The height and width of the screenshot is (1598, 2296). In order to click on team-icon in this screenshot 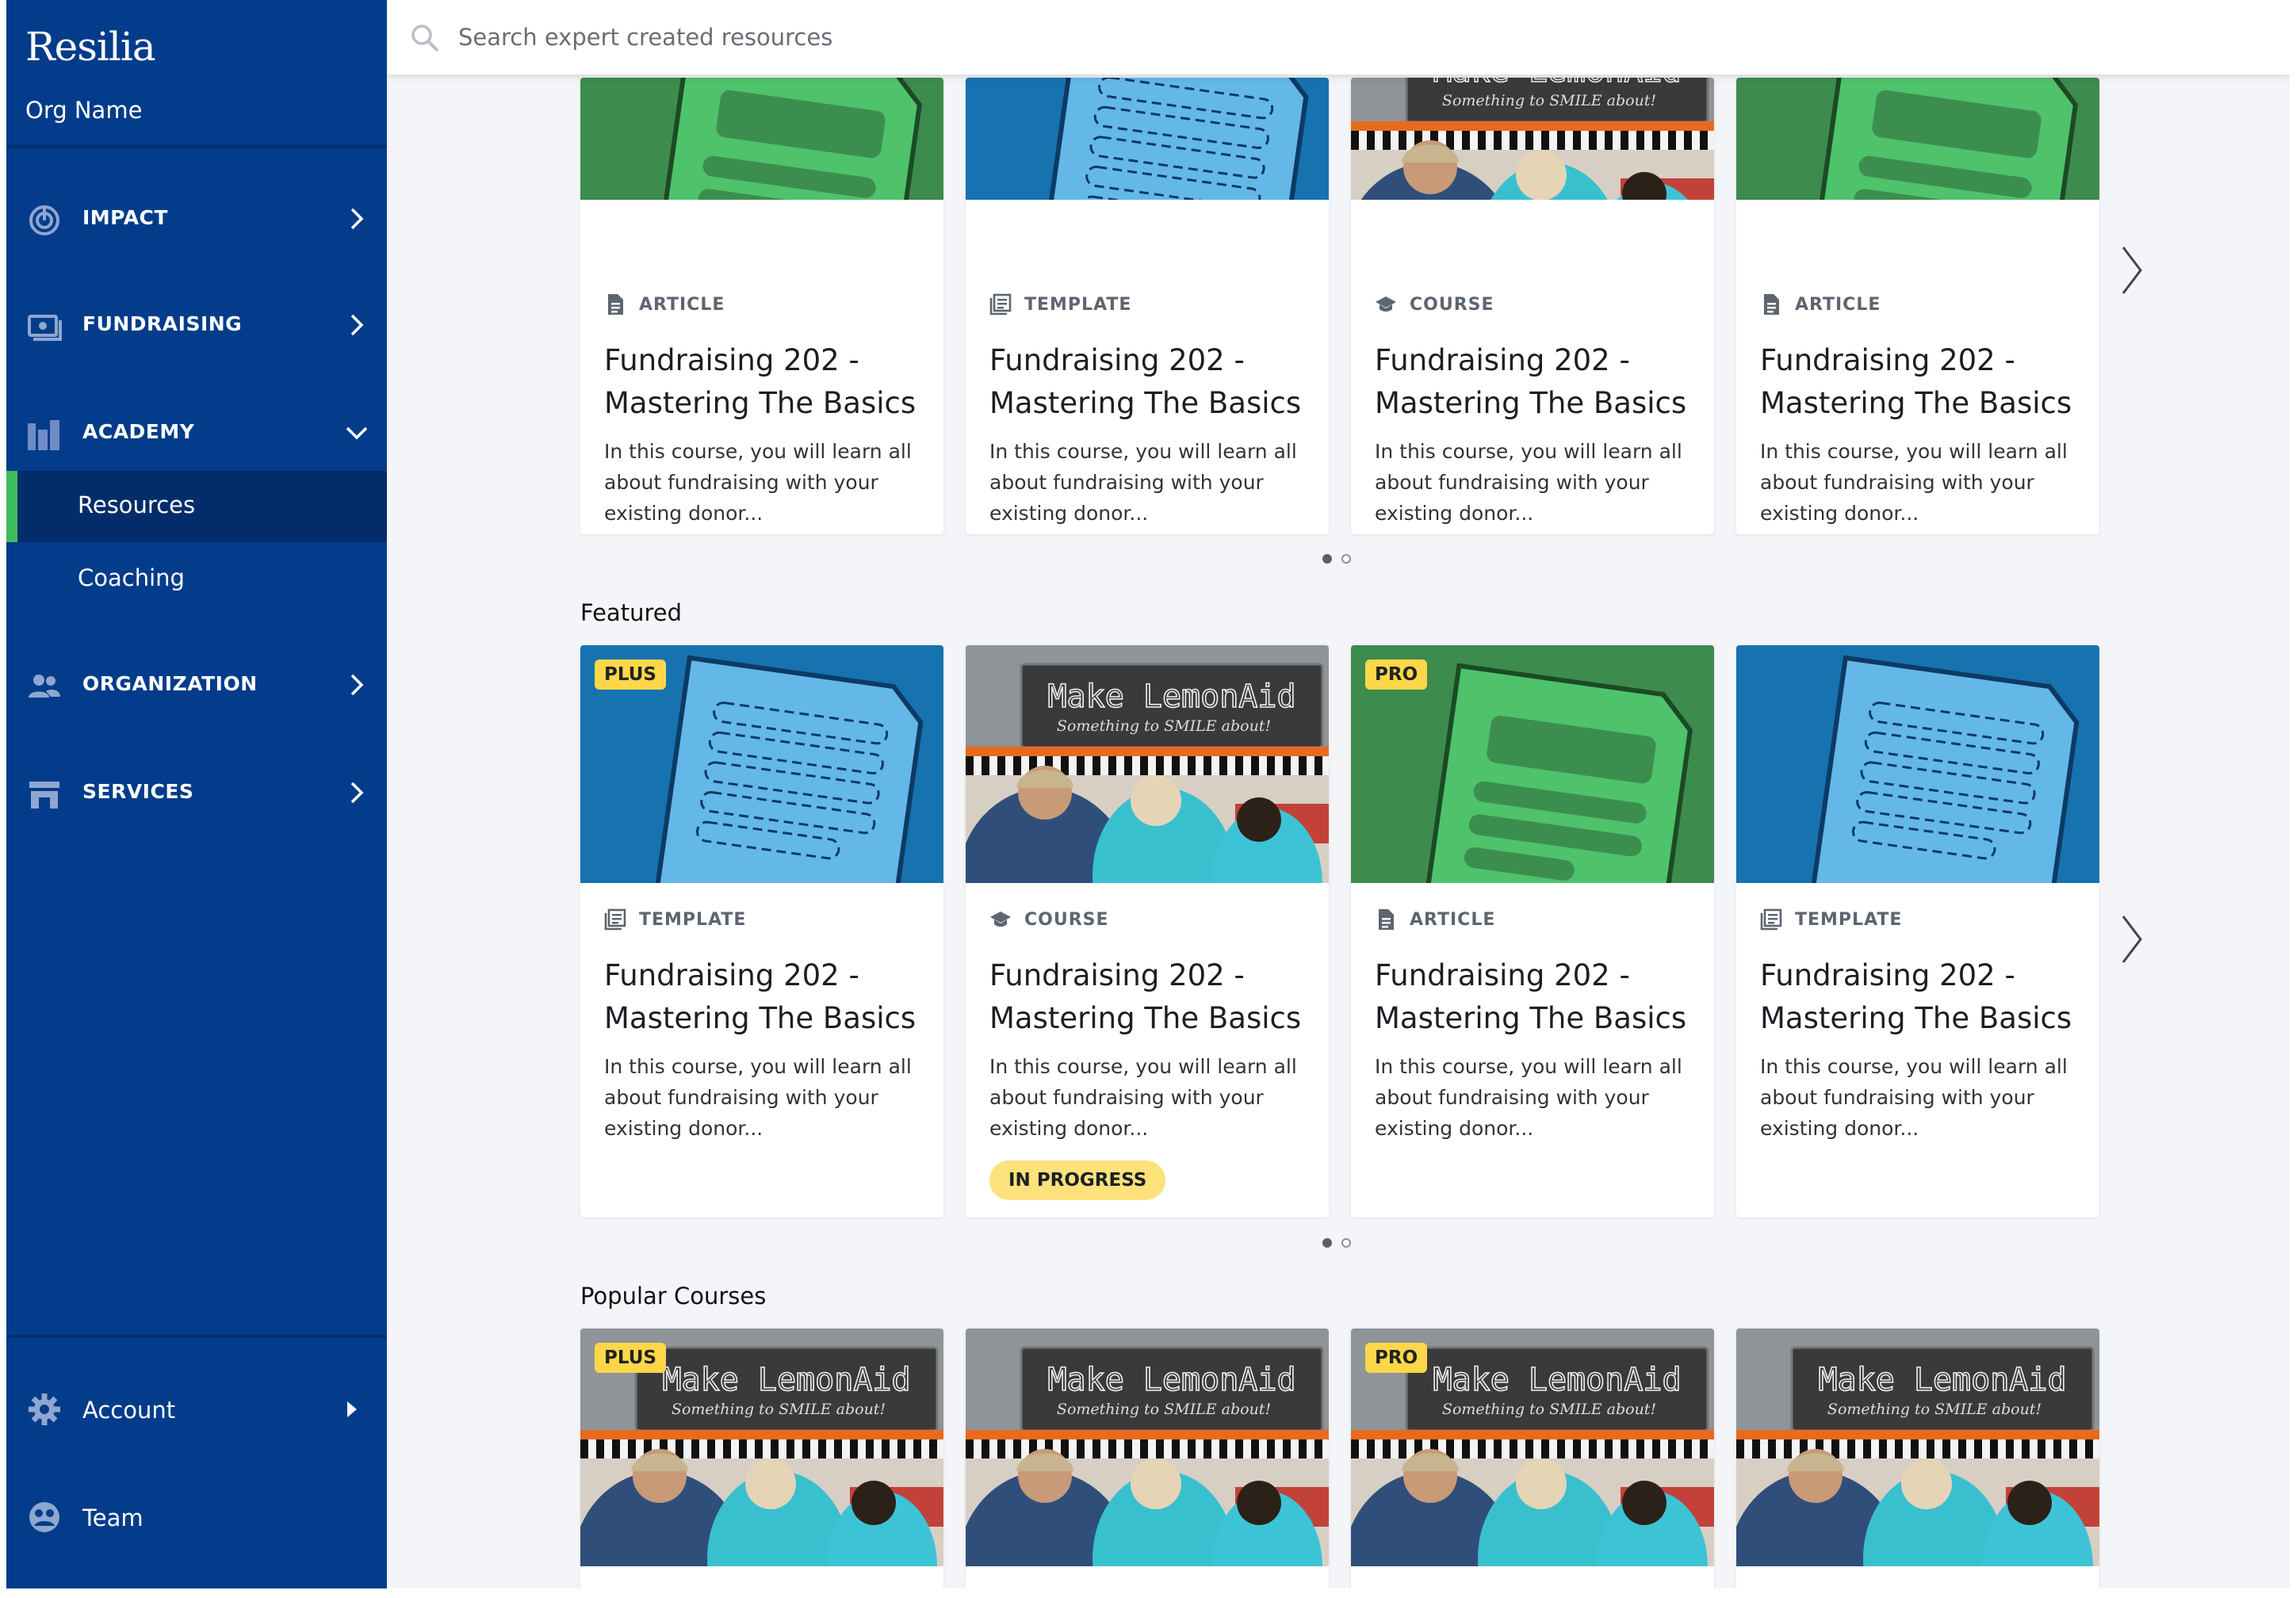, I will do `click(44, 1517)`.